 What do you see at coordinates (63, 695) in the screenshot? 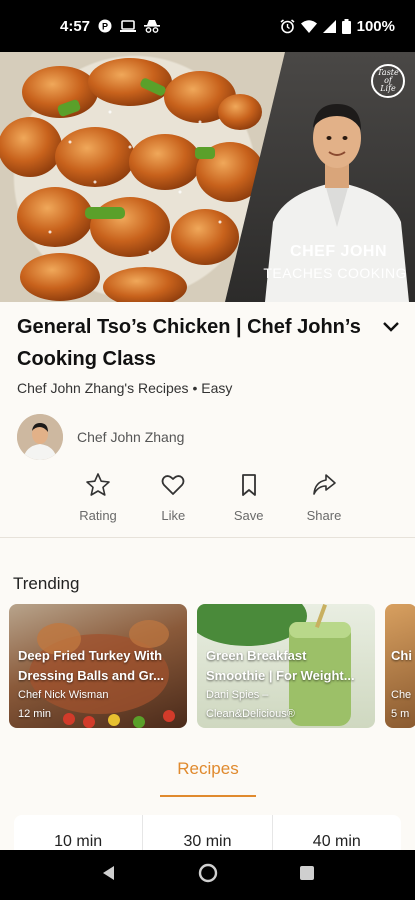
I see `card-author: Chef Nick Wisman` at bounding box center [63, 695].